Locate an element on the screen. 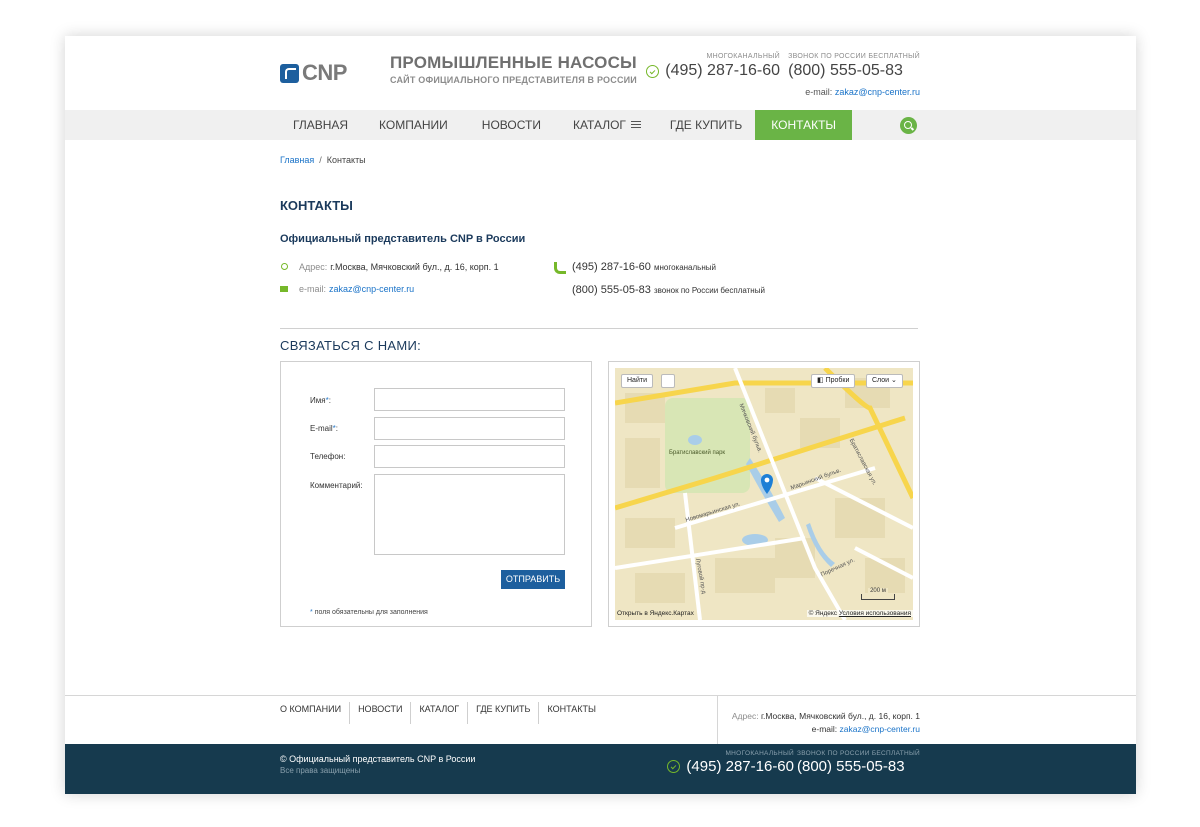 The width and height of the screenshot is (1200, 827). company-email: e-mail: zakaz@cnp-center.ru is located at coordinates (347, 289).